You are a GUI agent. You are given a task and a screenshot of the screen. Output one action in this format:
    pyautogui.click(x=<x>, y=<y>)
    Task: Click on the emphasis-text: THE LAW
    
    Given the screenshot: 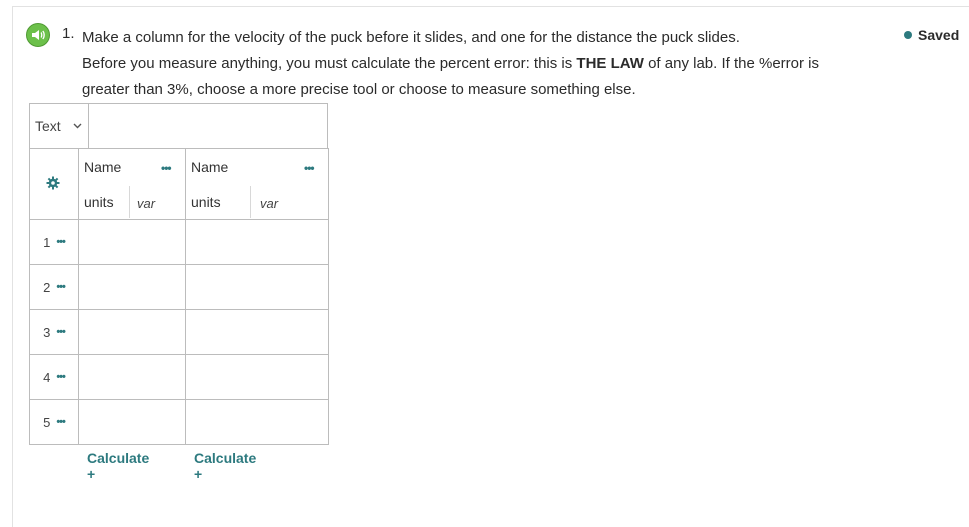 What is the action you would take?
    pyautogui.click(x=610, y=63)
    